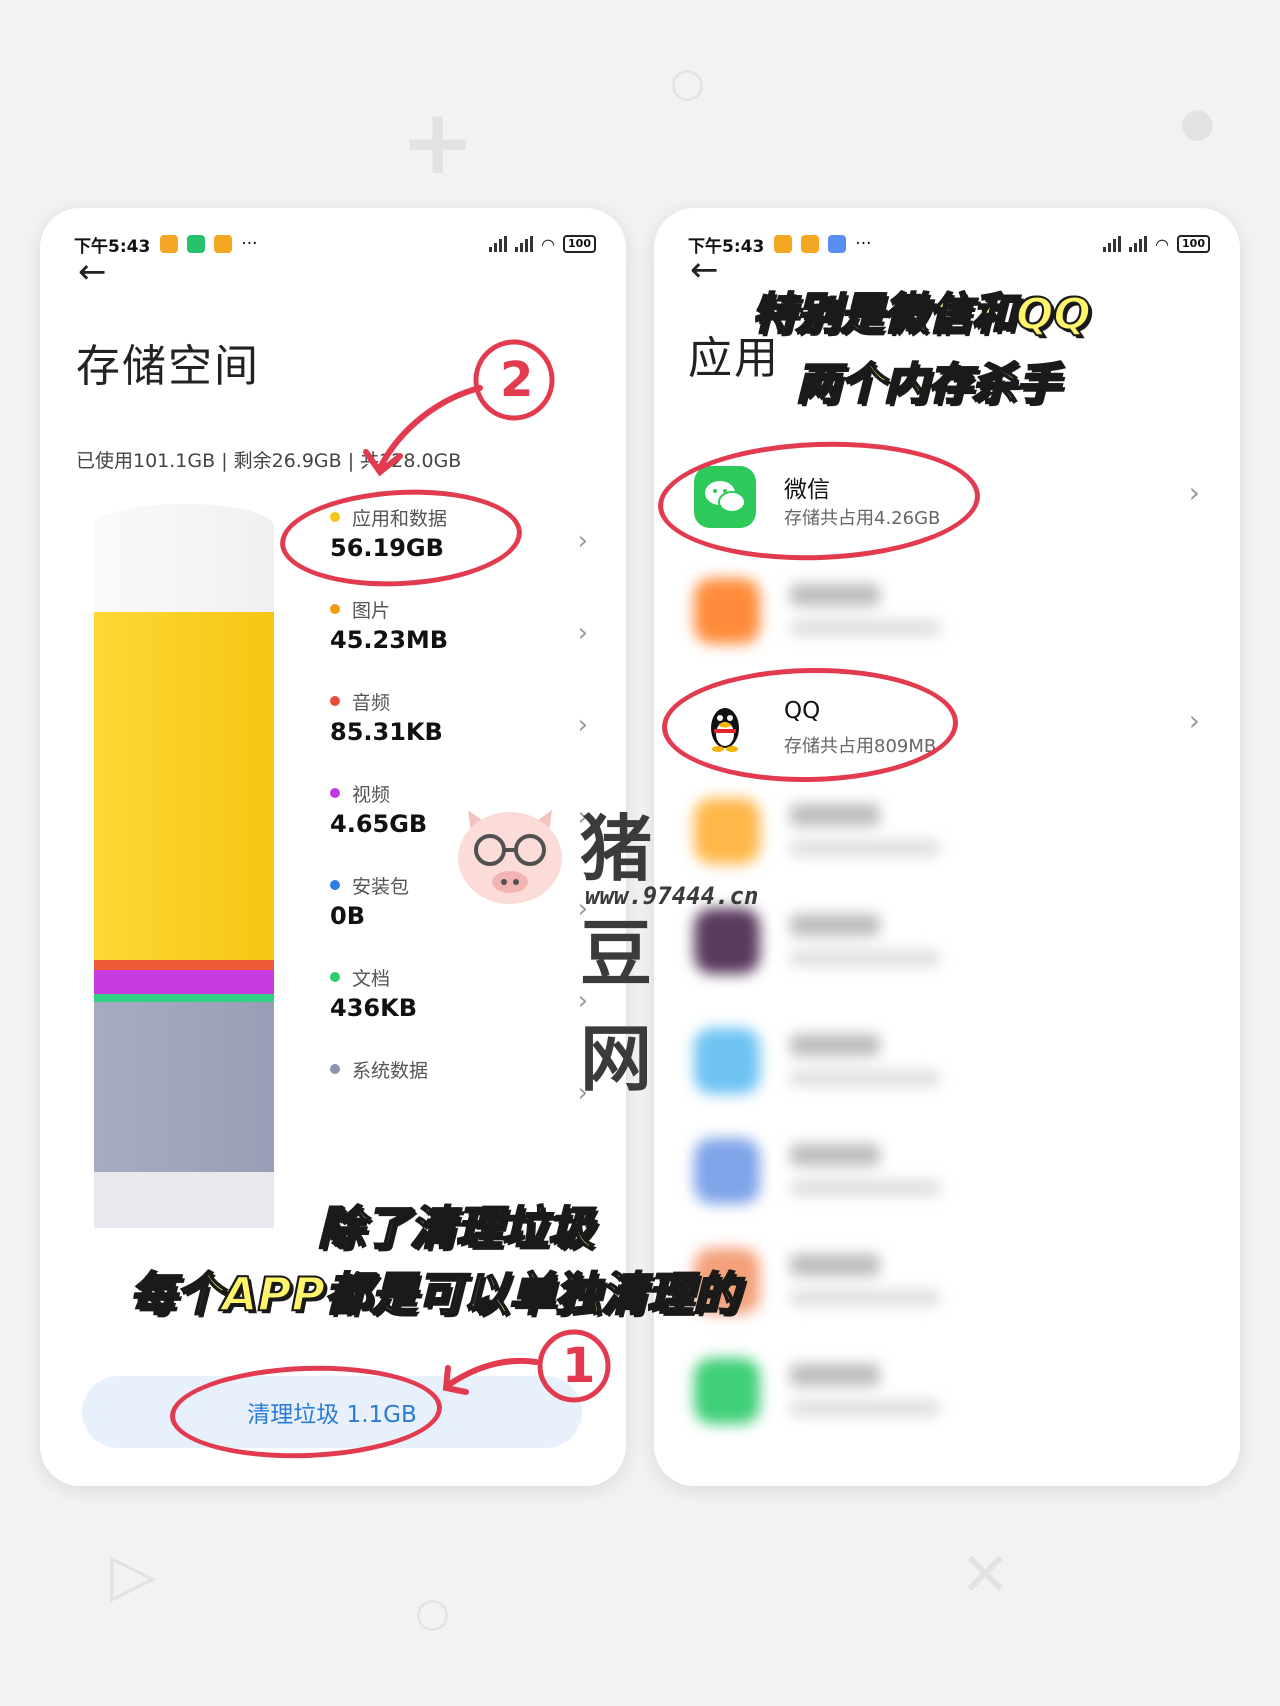  I want to click on annotation-number-1: 1, so click(579, 1366).